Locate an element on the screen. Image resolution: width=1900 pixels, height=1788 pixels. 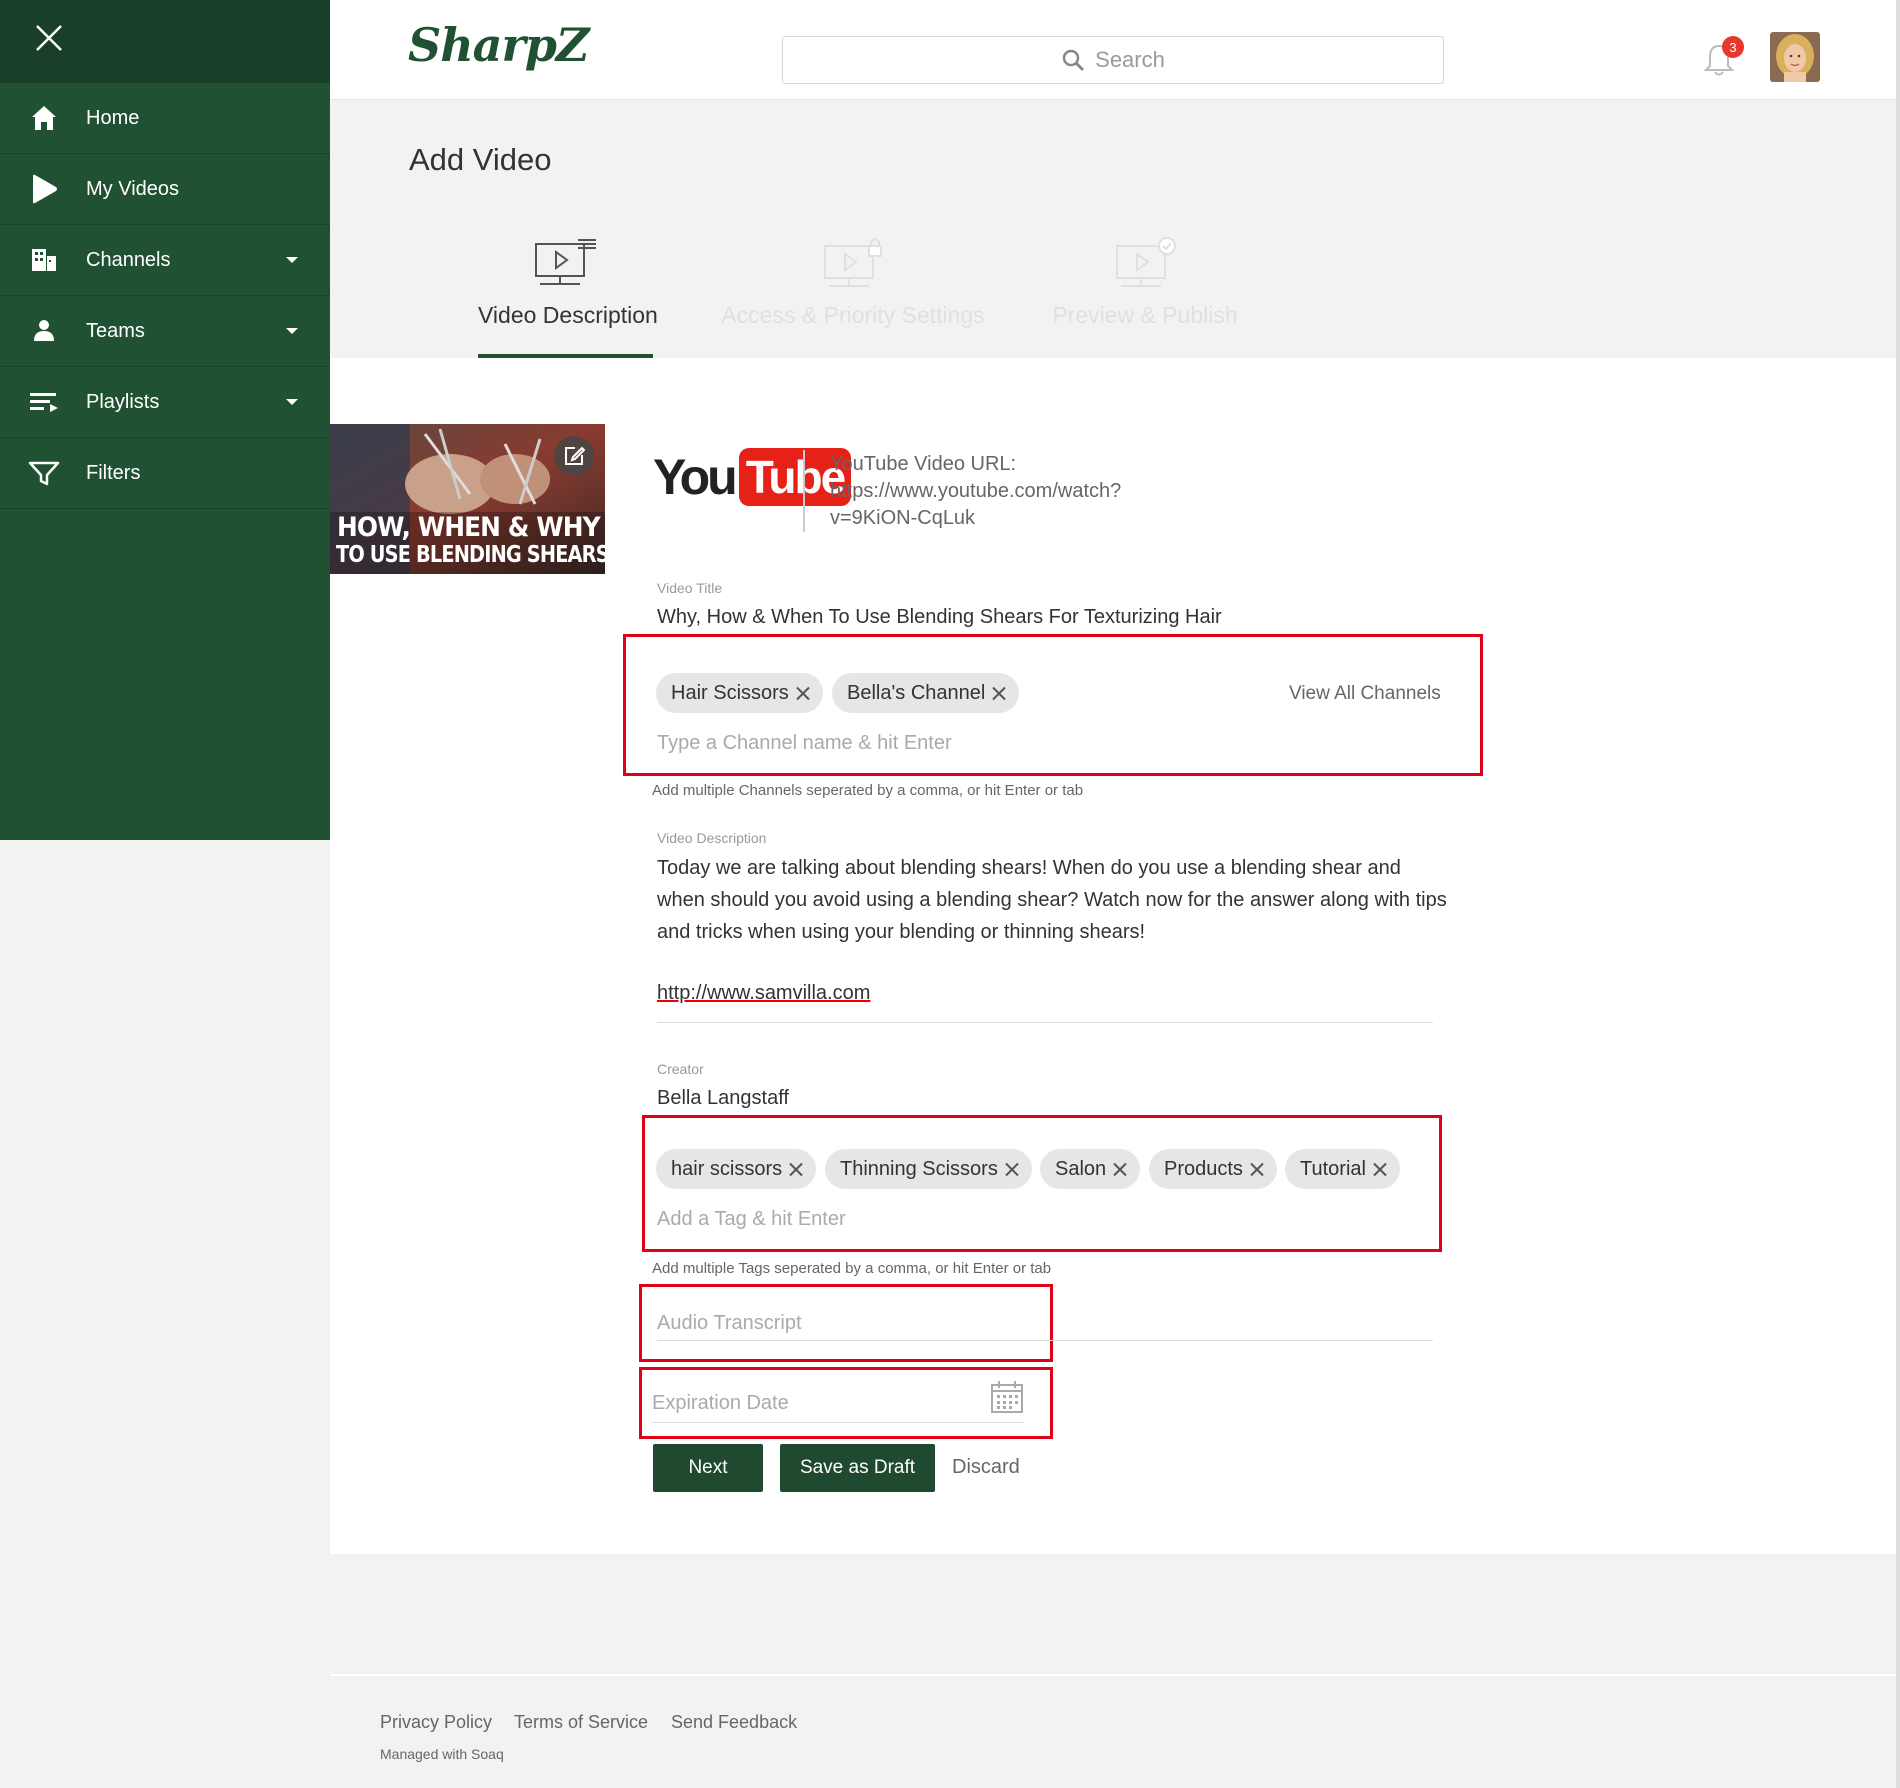
tag-chip-label: hair scissors is located at coordinates (727, 1168).